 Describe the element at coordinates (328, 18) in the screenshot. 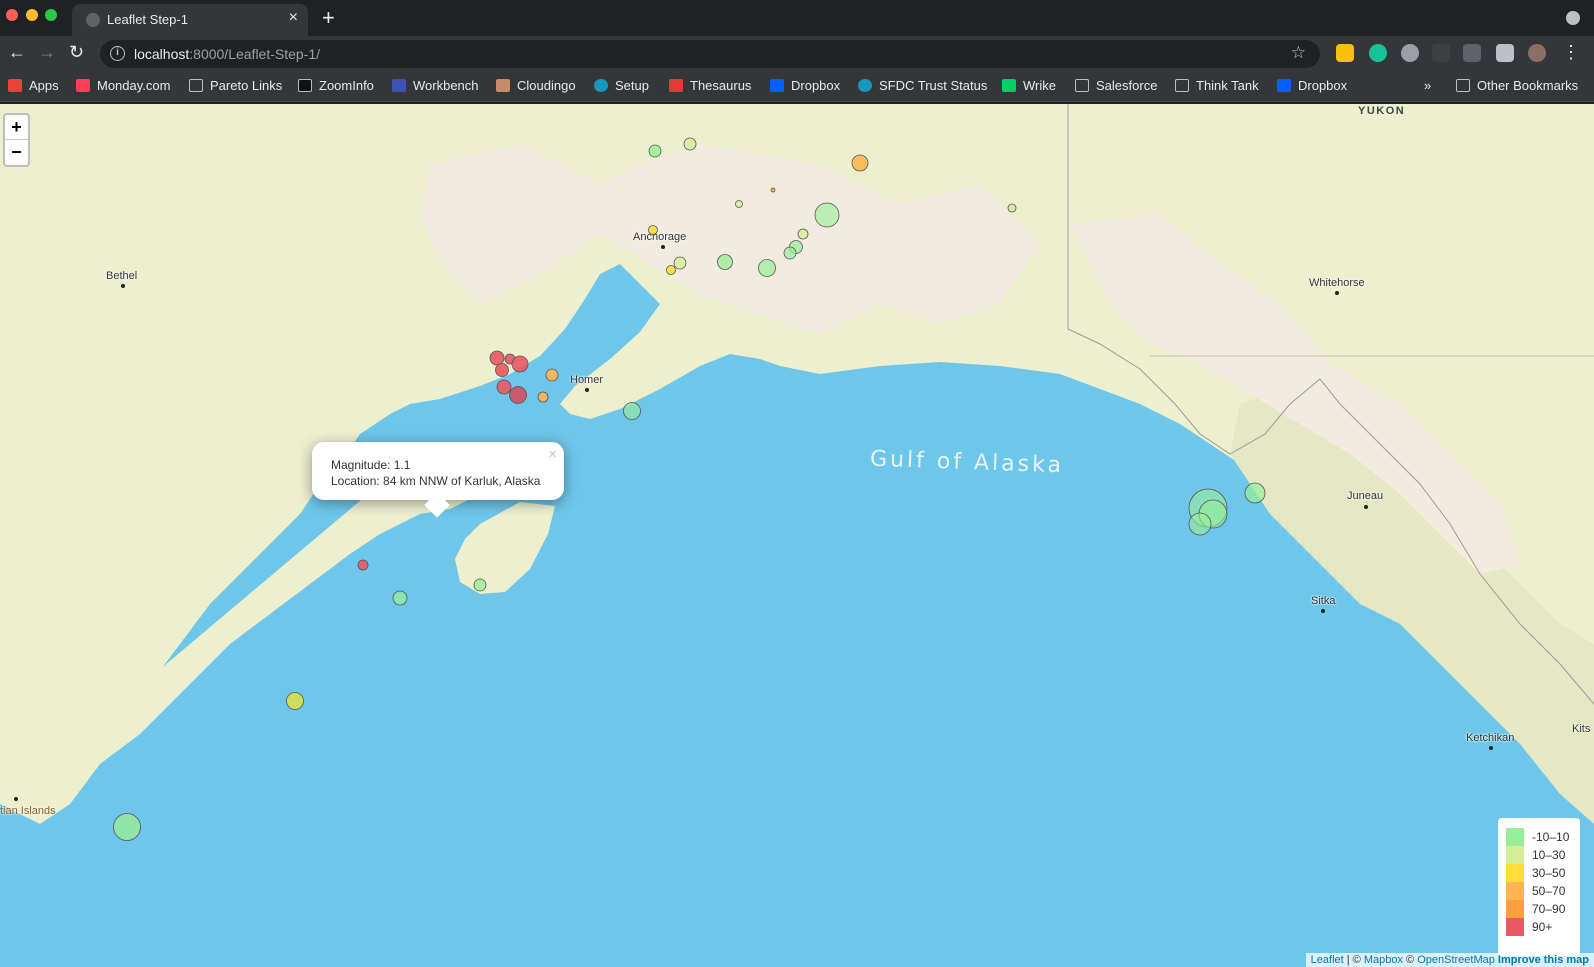

I see `new-tab-button: +` at that location.